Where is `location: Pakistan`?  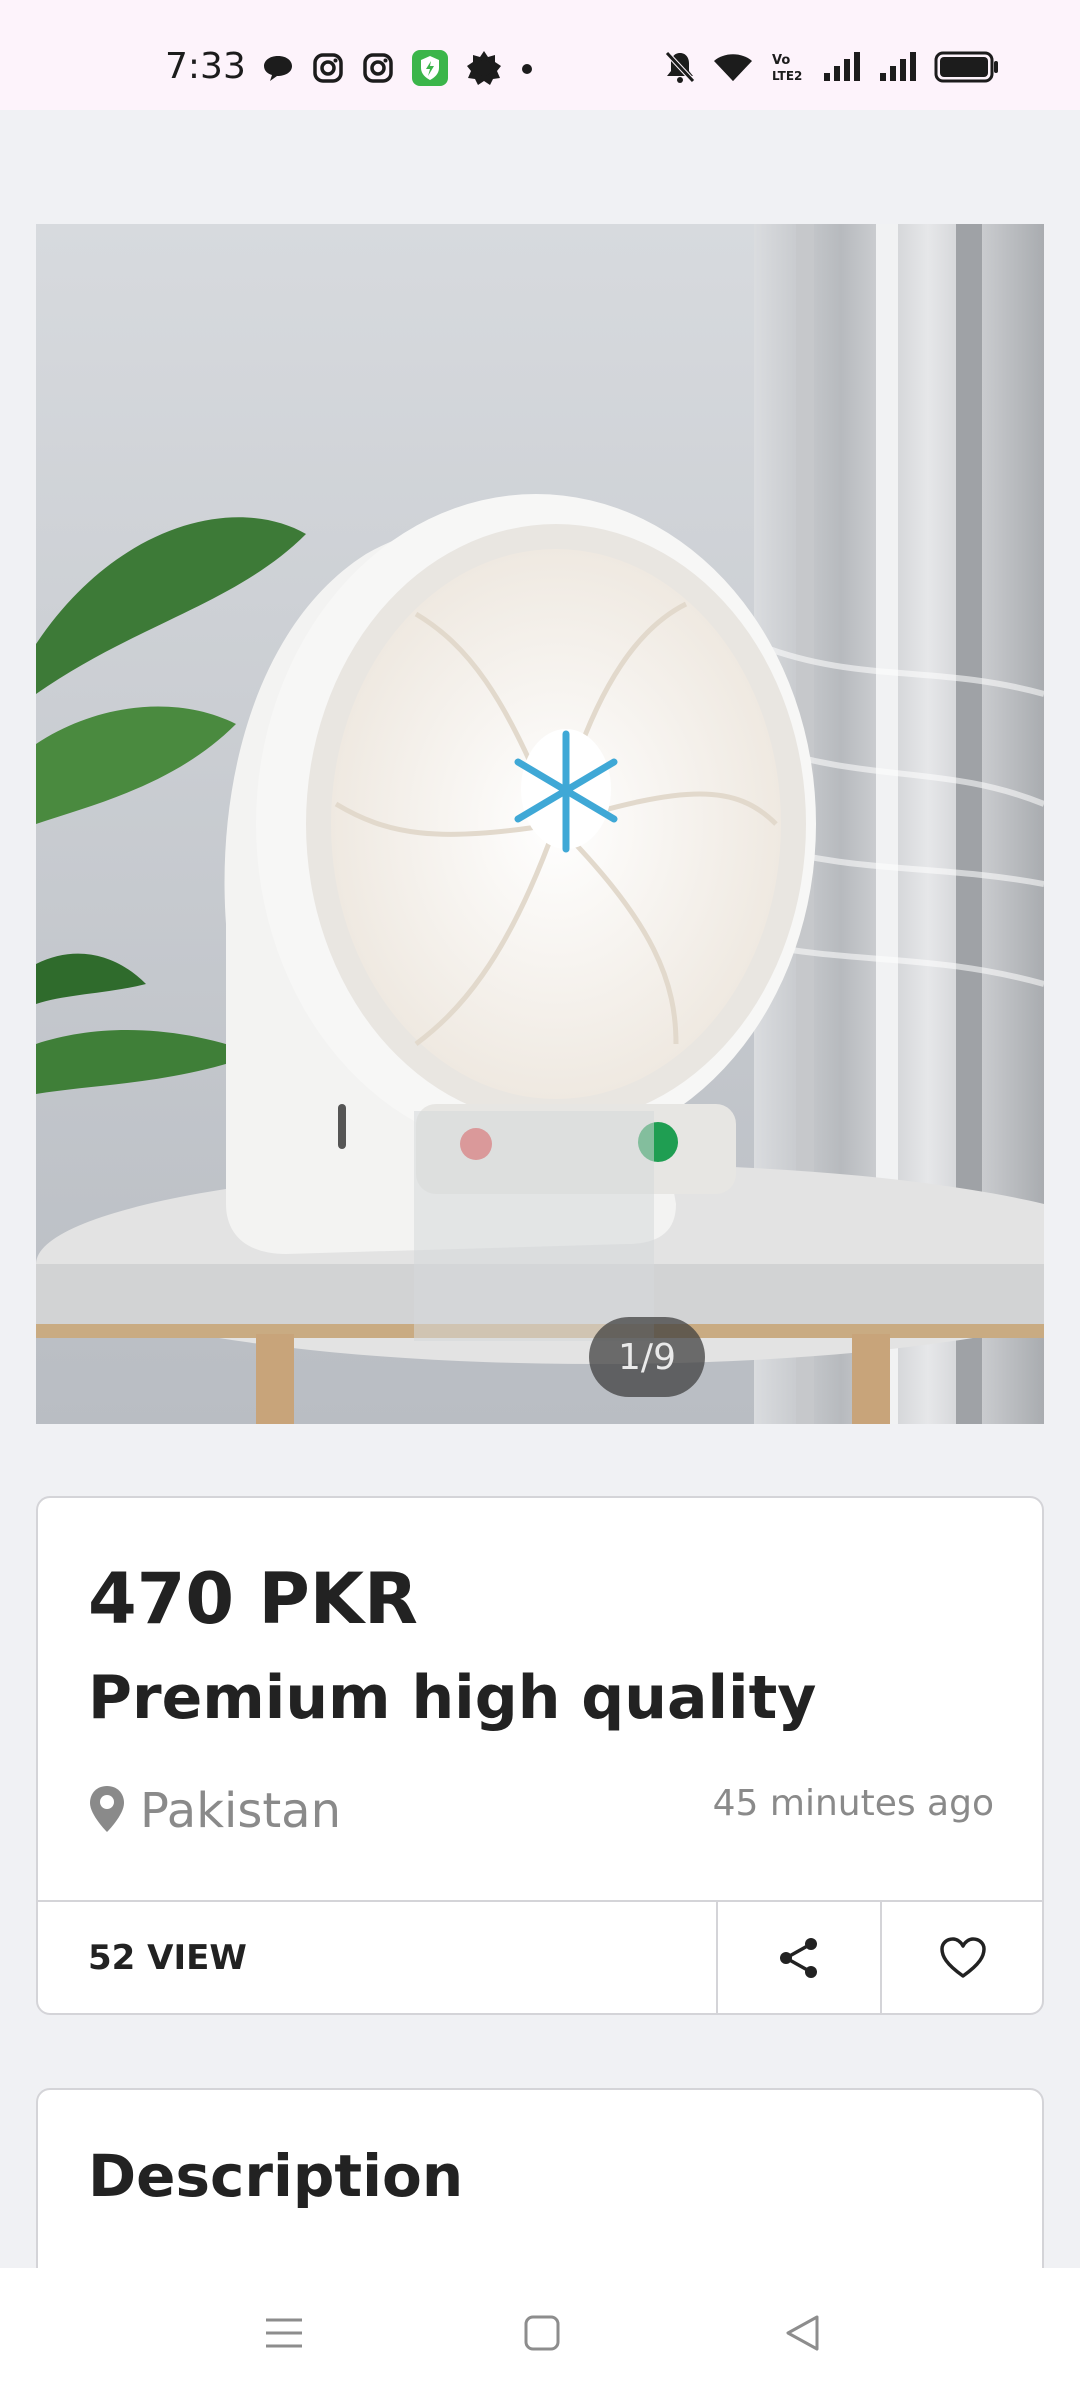 location: Pakistan is located at coordinates (214, 1811).